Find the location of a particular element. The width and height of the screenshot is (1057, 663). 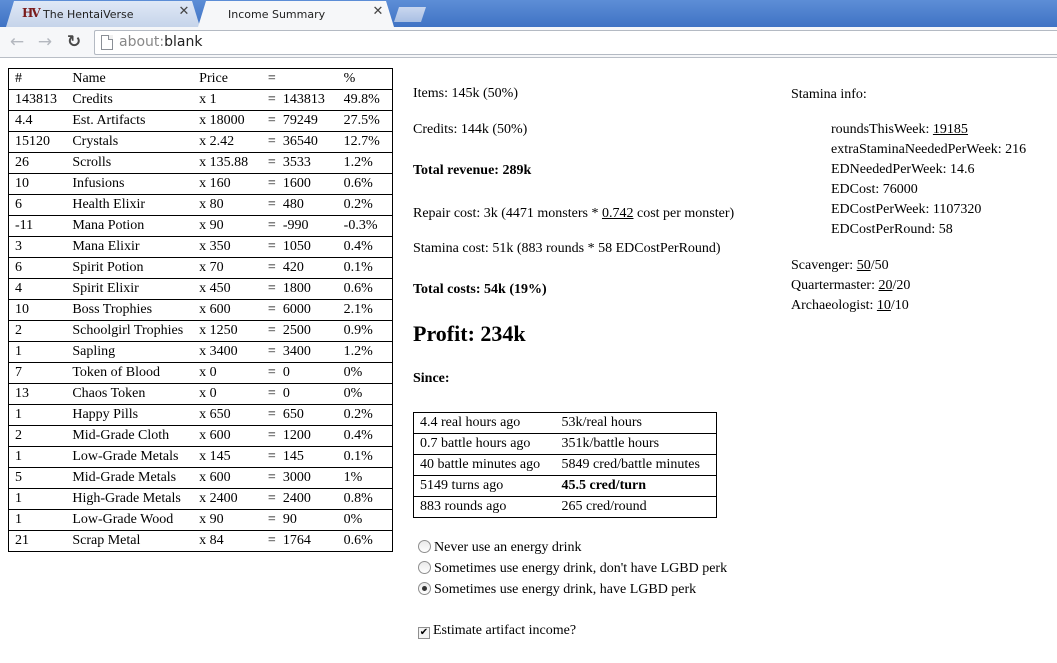

reload-icon: ↻ is located at coordinates (74, 42).